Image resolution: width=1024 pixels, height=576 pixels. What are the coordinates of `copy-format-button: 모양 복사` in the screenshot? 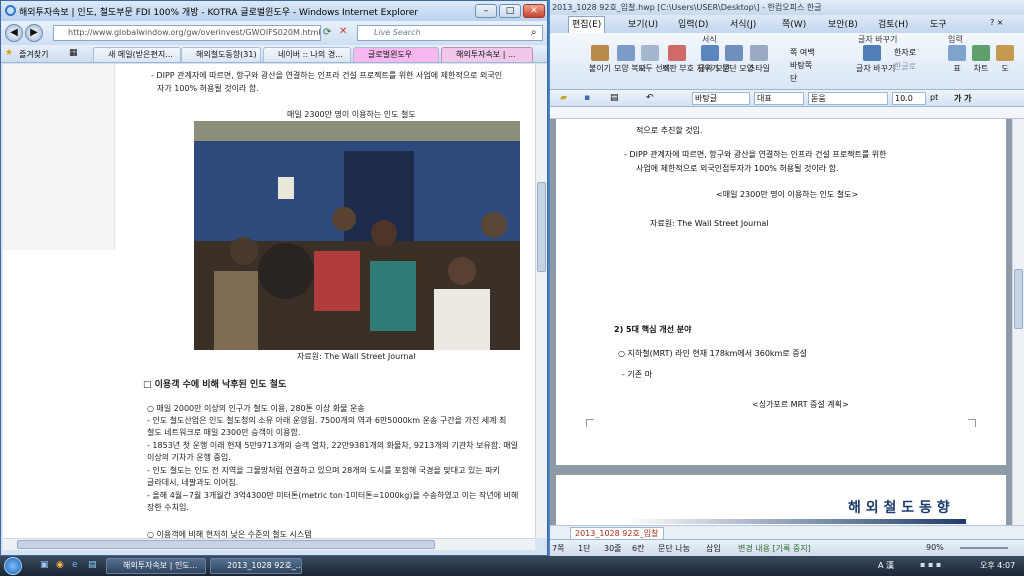 It's located at (630, 59).